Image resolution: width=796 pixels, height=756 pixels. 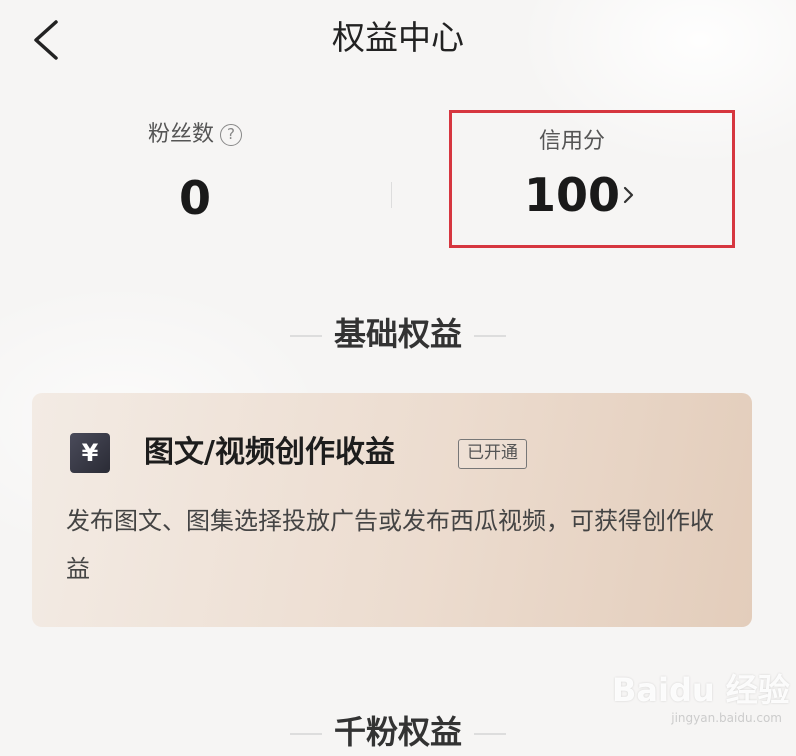 I want to click on section-basic-label: 基础权益, so click(x=397, y=334).